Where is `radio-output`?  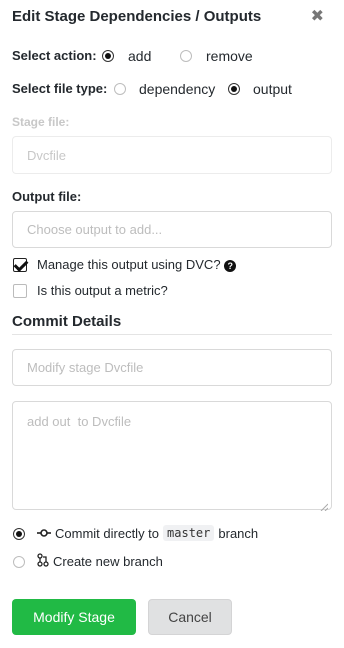 radio-output is located at coordinates (234, 89).